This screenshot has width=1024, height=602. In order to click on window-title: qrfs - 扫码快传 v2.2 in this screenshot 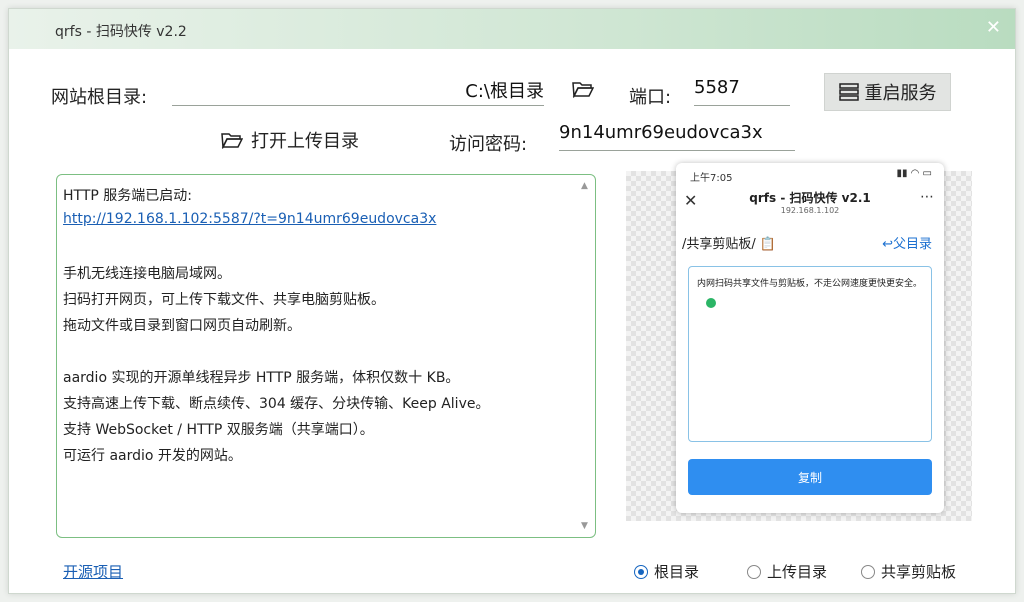, I will do `click(121, 32)`.